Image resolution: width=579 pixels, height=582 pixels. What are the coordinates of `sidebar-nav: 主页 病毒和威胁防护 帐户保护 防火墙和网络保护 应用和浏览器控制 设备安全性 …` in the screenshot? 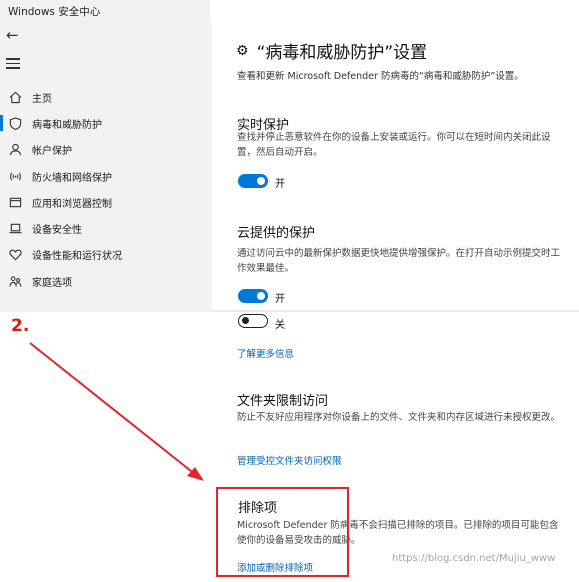 It's located at (106, 189).